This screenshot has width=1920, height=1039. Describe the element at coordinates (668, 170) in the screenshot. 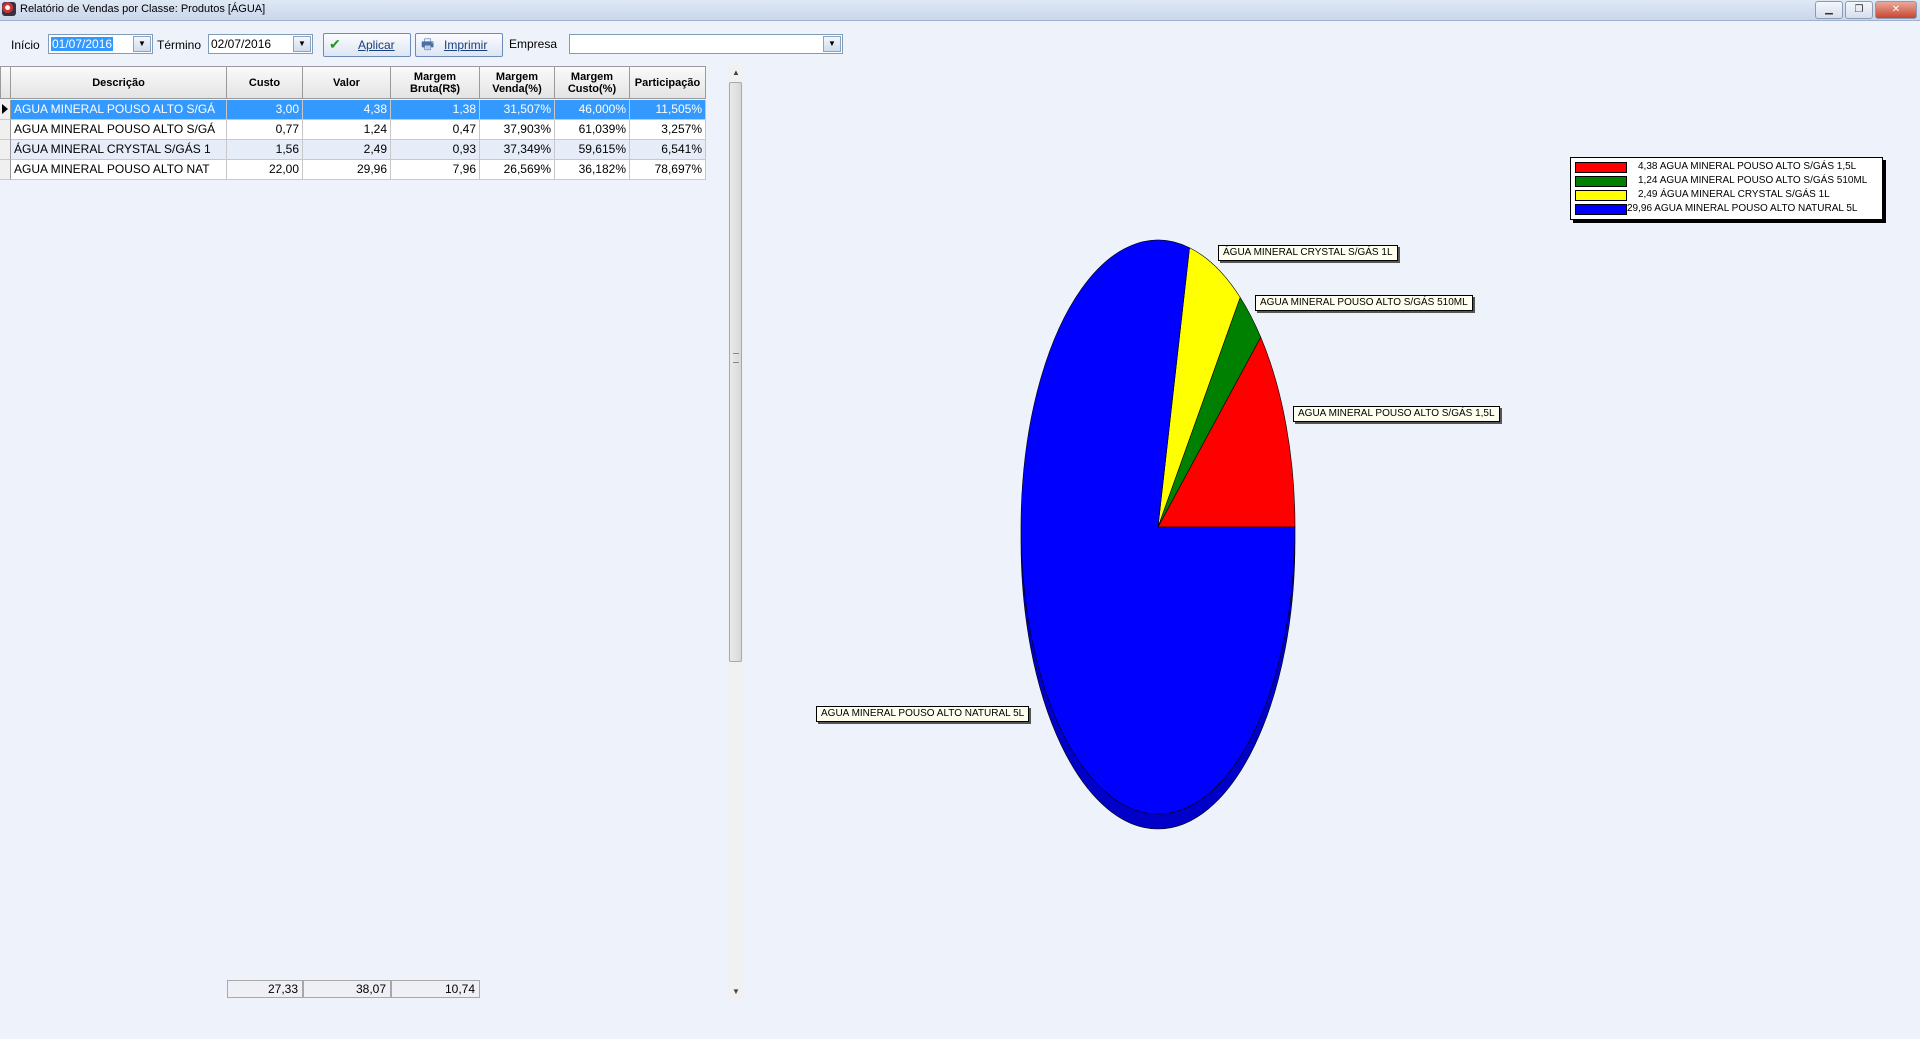

I see `table-cell: 78,697%` at that location.